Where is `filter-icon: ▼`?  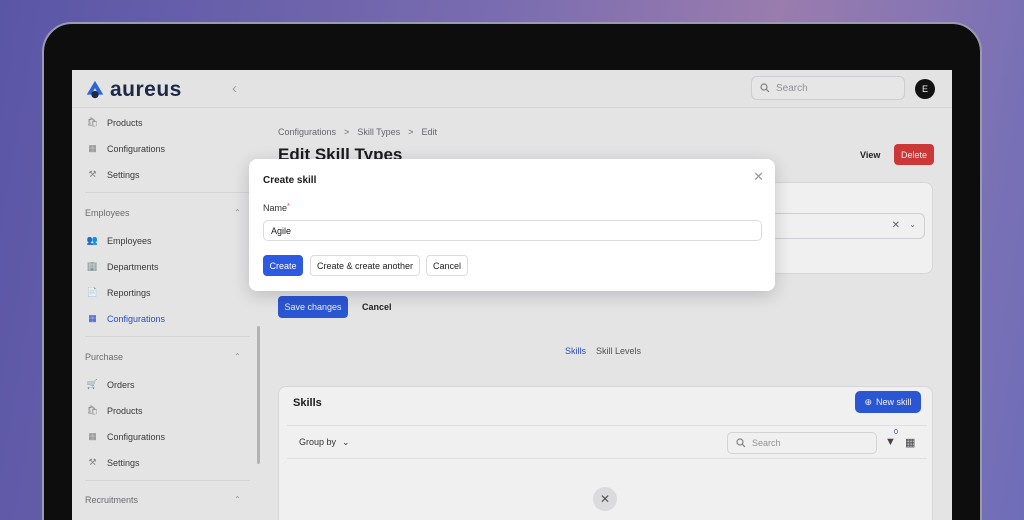 filter-icon: ▼ is located at coordinates (890, 442).